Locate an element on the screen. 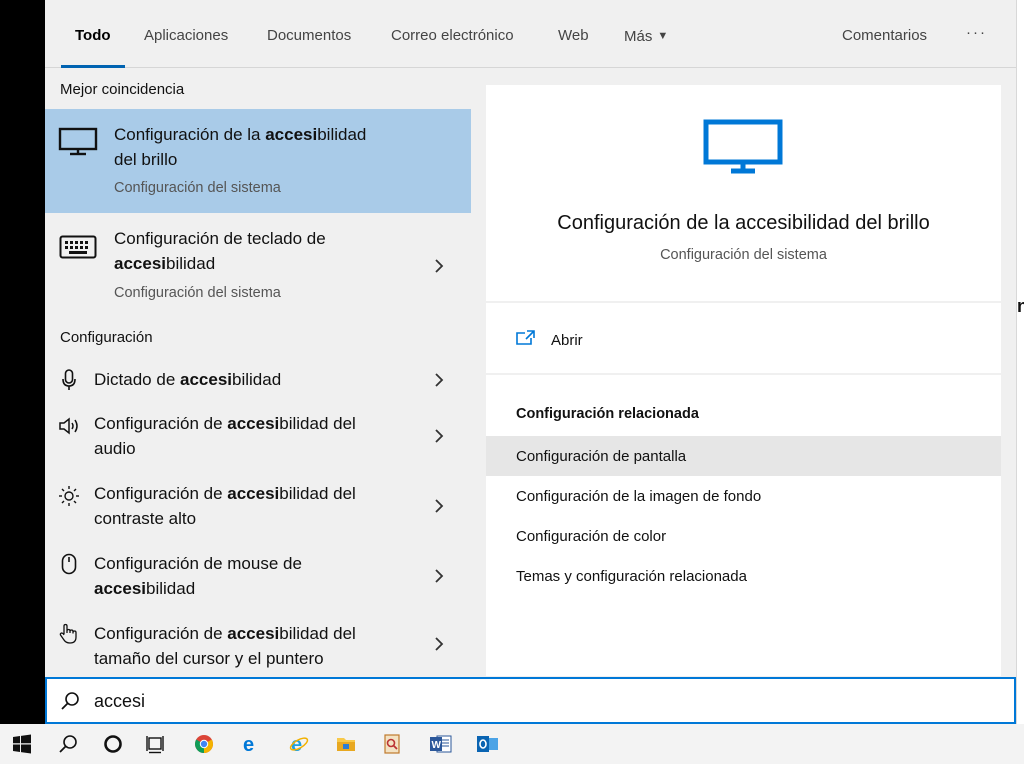 Image resolution: width=1024 pixels, height=764 pixels. tab-mas: Más ▼ is located at coordinates (646, 36).